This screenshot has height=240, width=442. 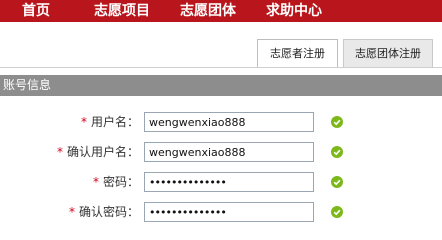 I want to click on tab-divider, so click(x=221, y=67).